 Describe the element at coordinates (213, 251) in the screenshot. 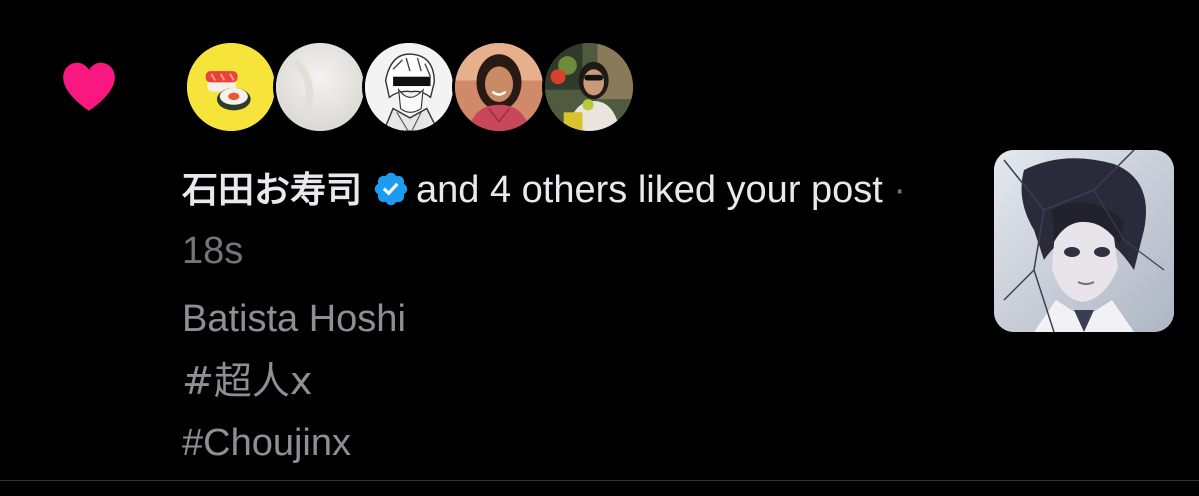

I see `timestamp: 18s` at that location.